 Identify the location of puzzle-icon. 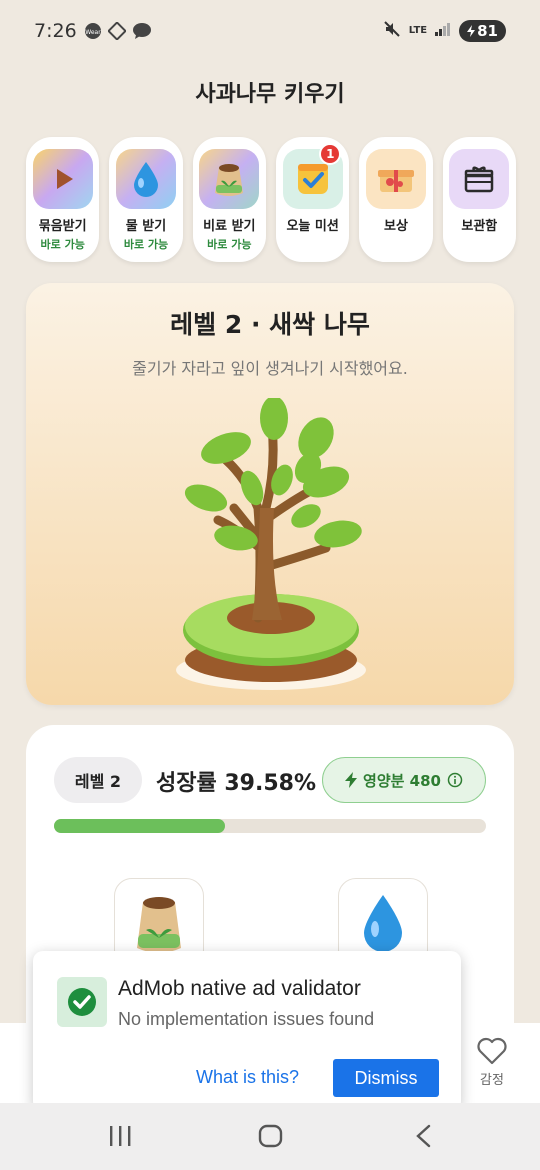
(117, 32).